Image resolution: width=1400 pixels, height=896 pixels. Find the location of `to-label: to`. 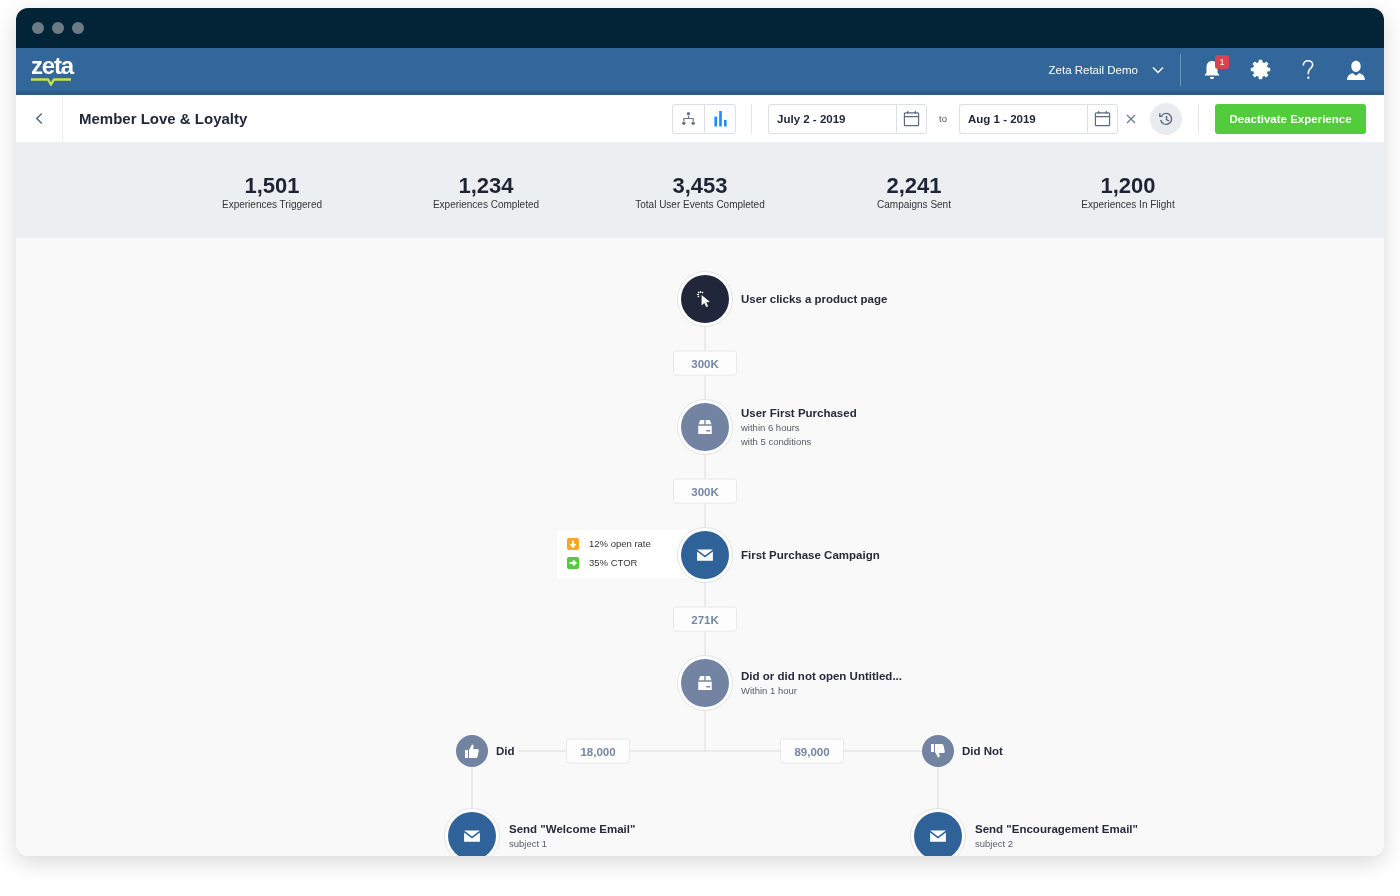

to-label: to is located at coordinates (943, 118).